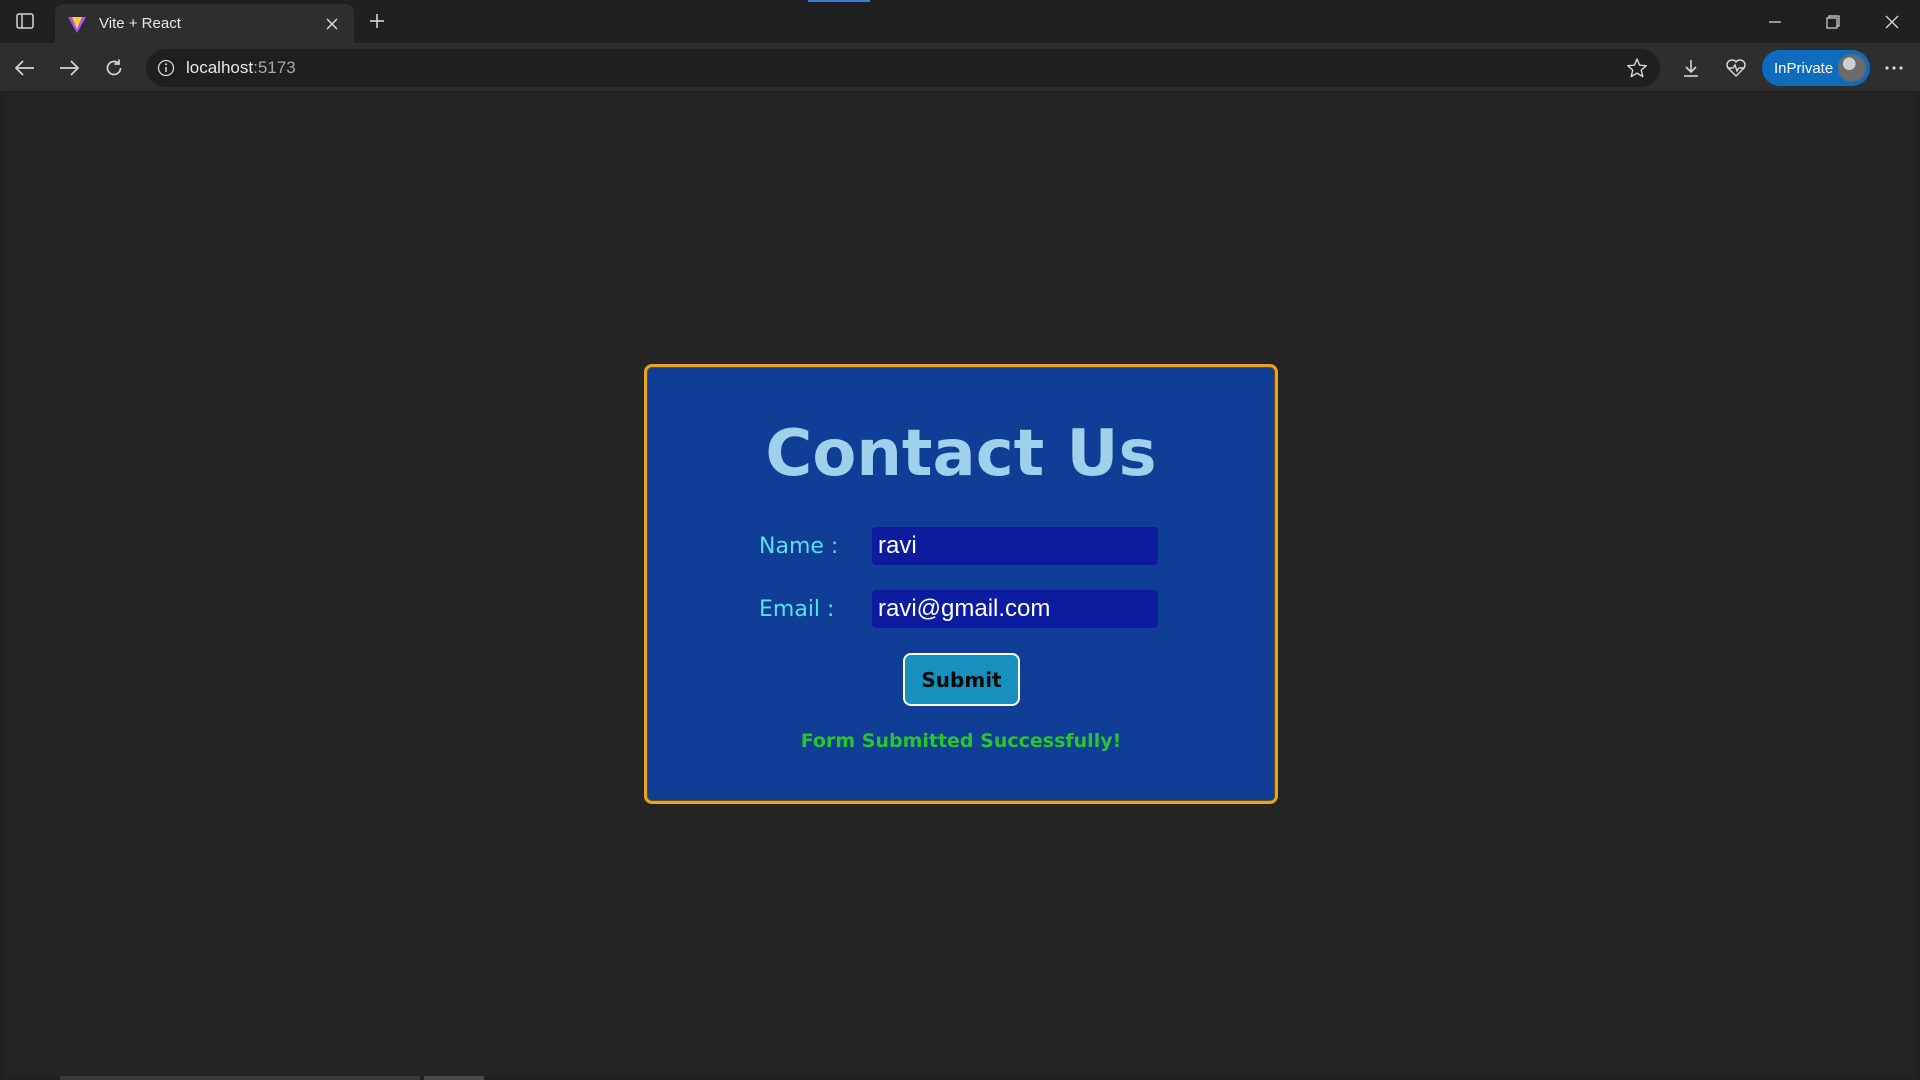 Image resolution: width=1920 pixels, height=1080 pixels. I want to click on name-row: Name : ravi, so click(958, 546).